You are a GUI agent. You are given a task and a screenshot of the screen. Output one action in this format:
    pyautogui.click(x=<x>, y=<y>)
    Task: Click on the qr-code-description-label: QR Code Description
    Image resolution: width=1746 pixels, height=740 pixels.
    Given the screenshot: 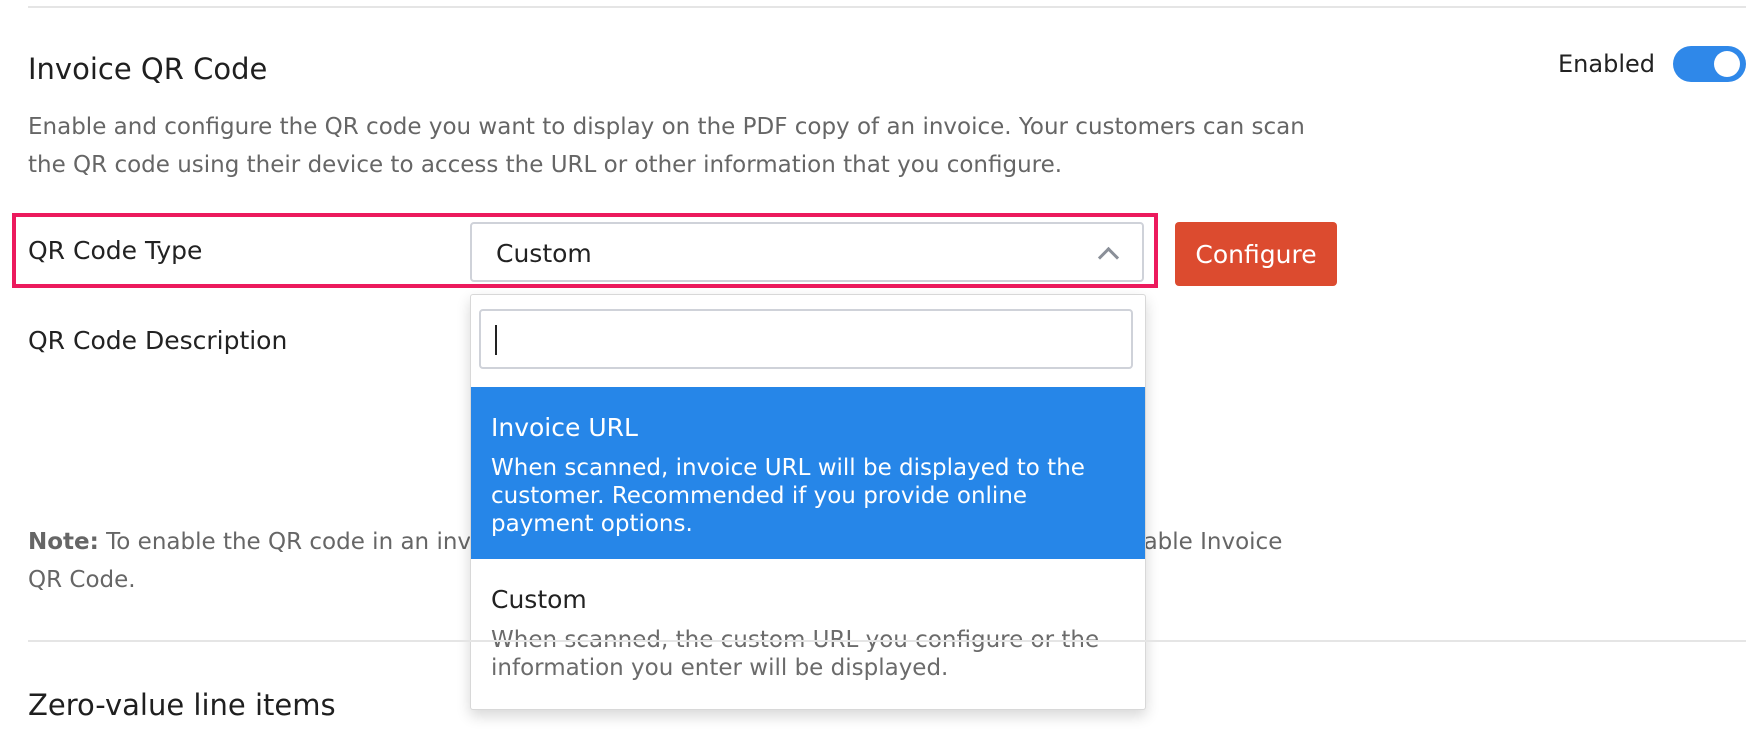 What is the action you would take?
    pyautogui.click(x=158, y=340)
    